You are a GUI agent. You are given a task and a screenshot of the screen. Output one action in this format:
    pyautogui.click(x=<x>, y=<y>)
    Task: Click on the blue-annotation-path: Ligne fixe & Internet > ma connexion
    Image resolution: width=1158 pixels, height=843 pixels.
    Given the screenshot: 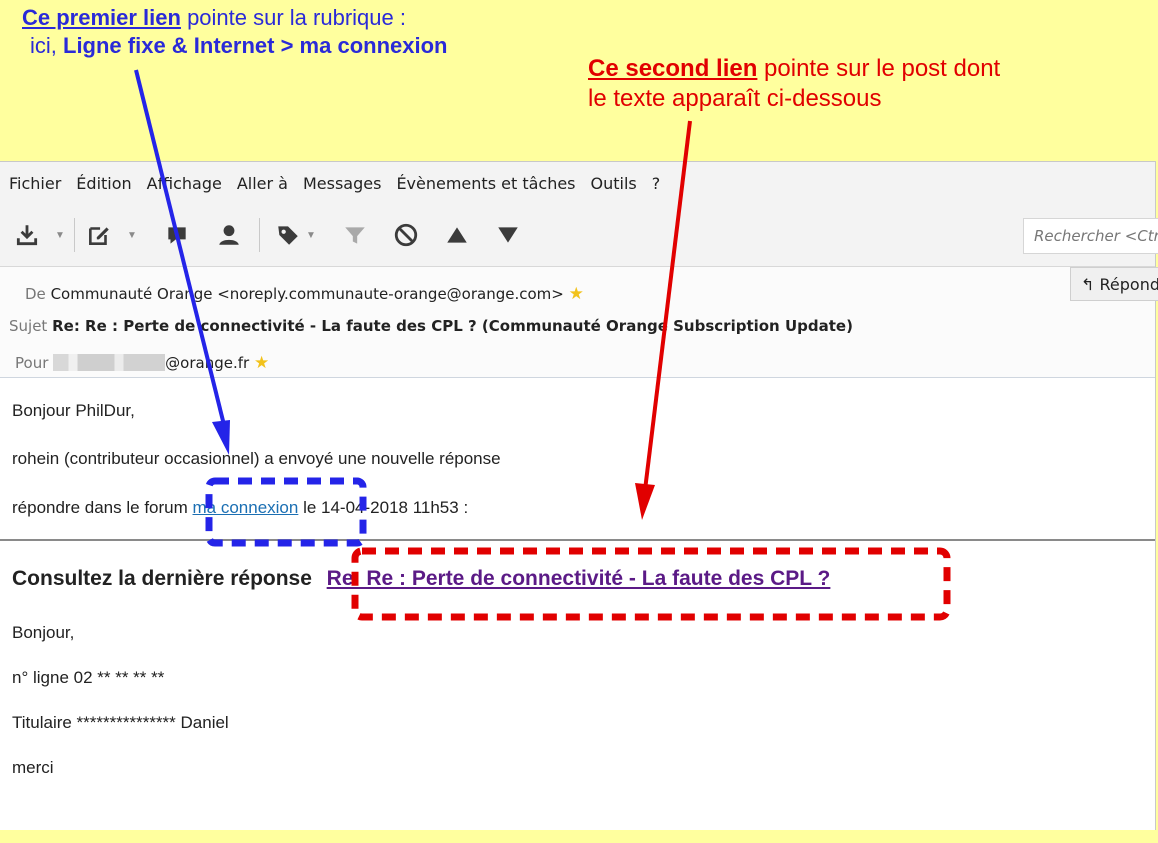 What is the action you would take?
    pyautogui.click(x=255, y=45)
    